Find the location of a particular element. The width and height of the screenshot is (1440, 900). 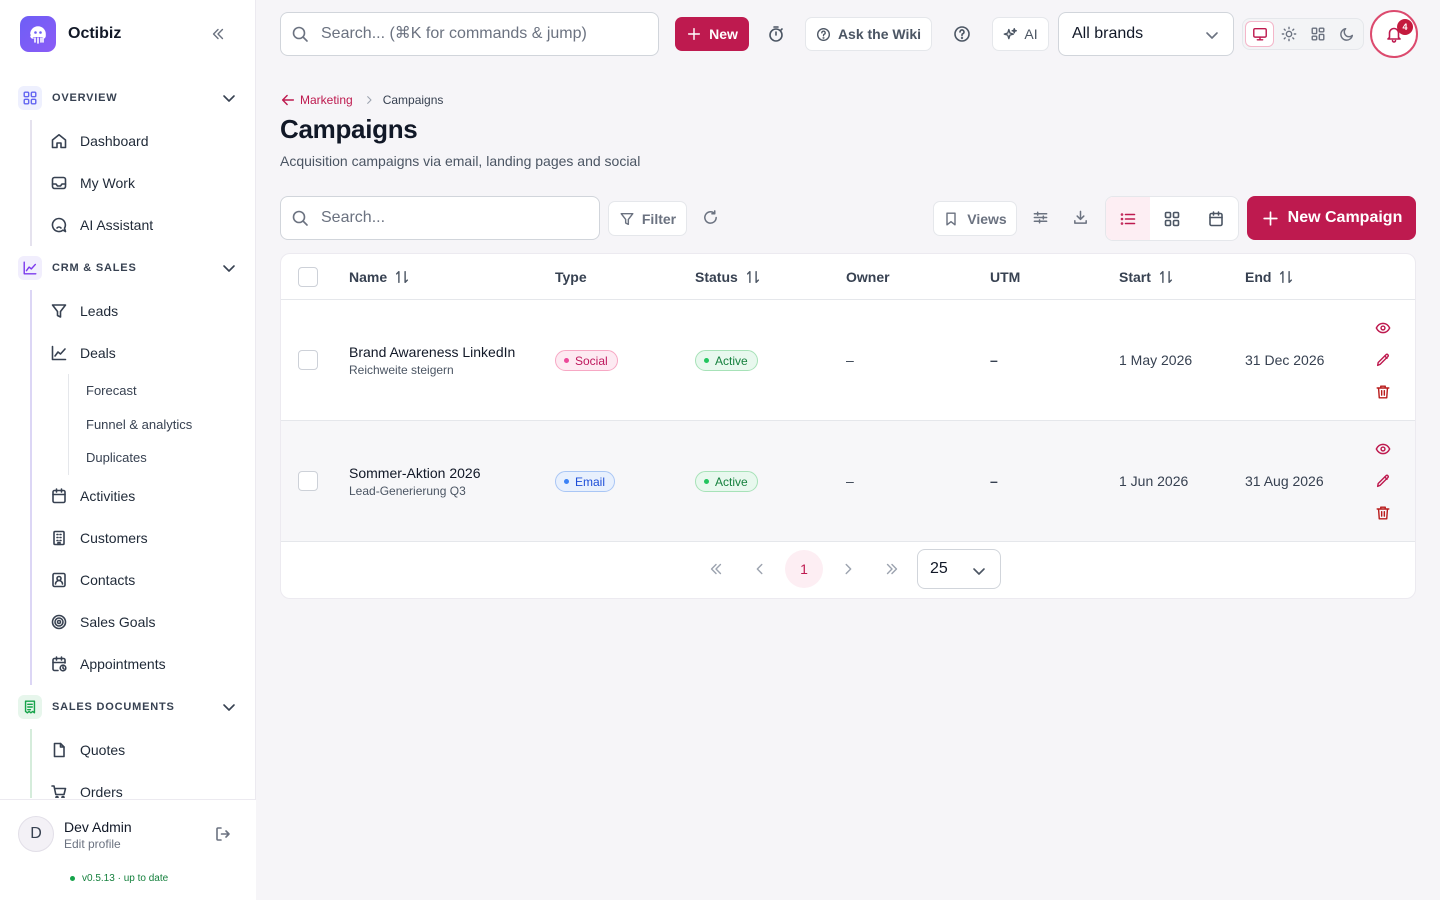

first-page-icon is located at coordinates (716, 569).